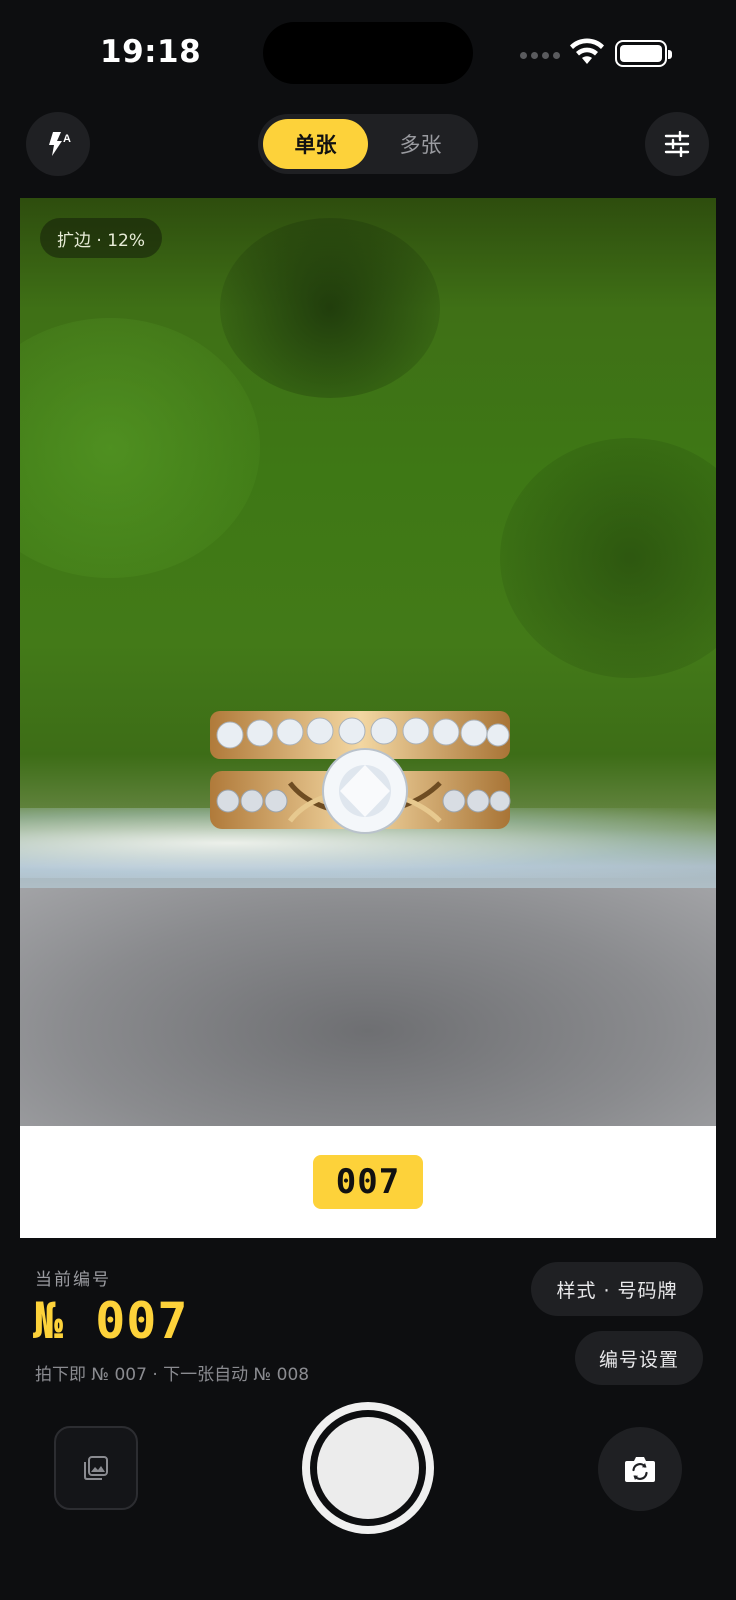 This screenshot has width=736, height=1600. I want to click on camera-flip-icon, so click(640, 1469).